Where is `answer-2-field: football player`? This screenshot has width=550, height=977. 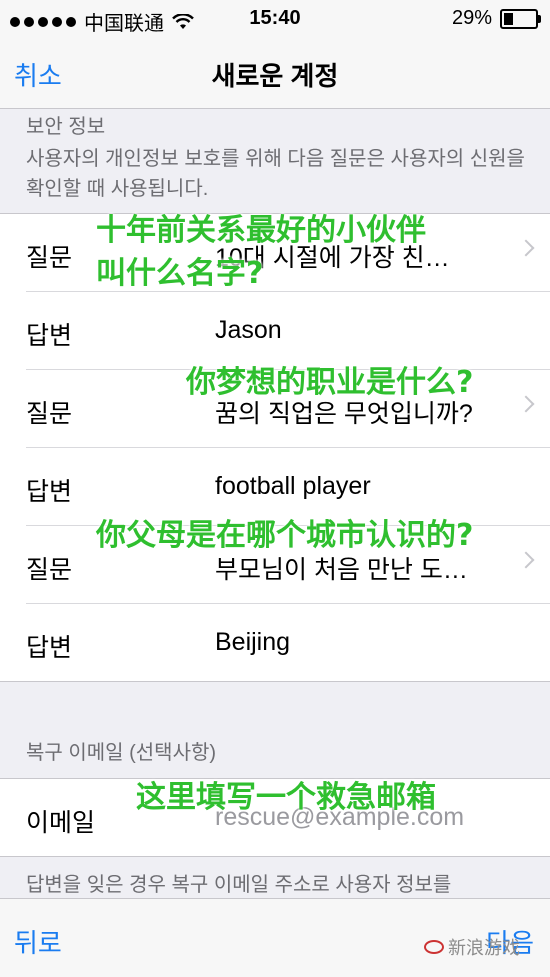
answer-2-field: football player is located at coordinates (293, 486).